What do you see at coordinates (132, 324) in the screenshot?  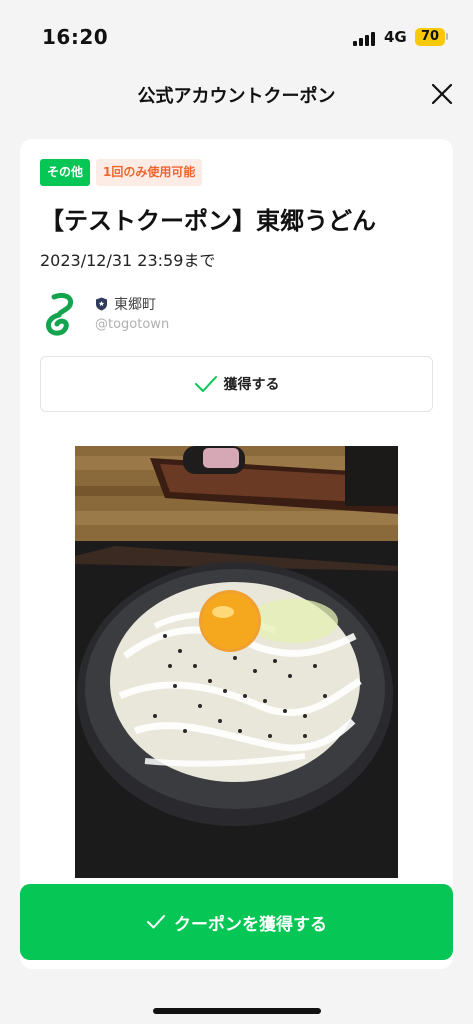 I see `account-id: @togotown` at bounding box center [132, 324].